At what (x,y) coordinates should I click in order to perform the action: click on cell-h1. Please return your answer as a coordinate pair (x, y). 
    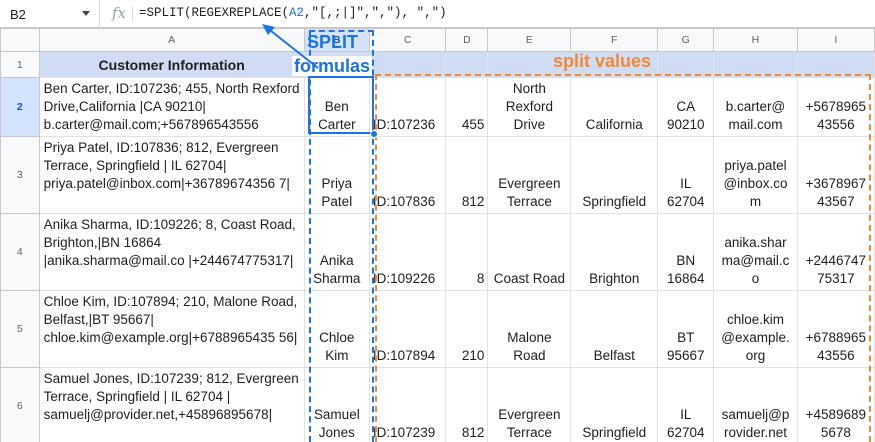
    Looking at the image, I should click on (755, 64).